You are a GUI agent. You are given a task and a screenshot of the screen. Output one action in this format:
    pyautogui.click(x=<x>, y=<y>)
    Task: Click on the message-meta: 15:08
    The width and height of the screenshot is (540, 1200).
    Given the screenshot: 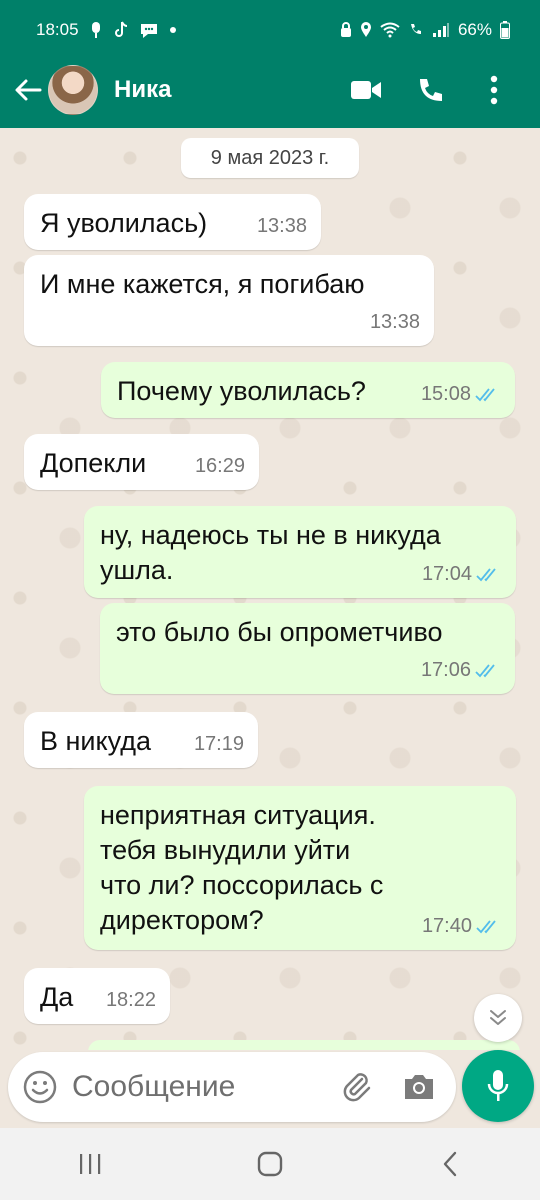 What is the action you would take?
    pyautogui.click(x=460, y=394)
    